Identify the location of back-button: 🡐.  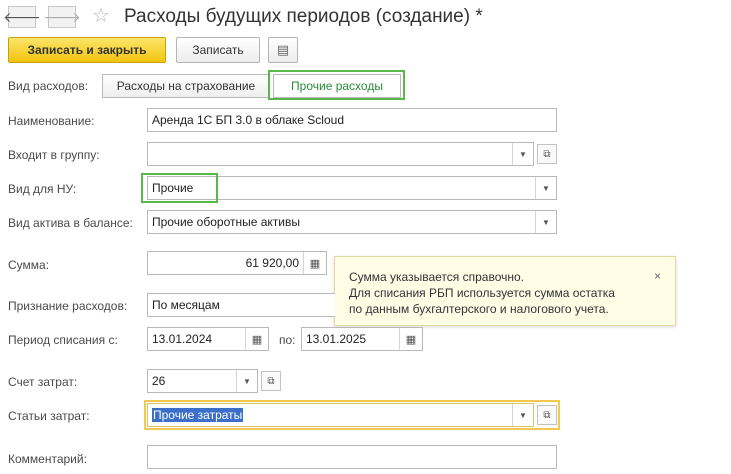
(22, 17).